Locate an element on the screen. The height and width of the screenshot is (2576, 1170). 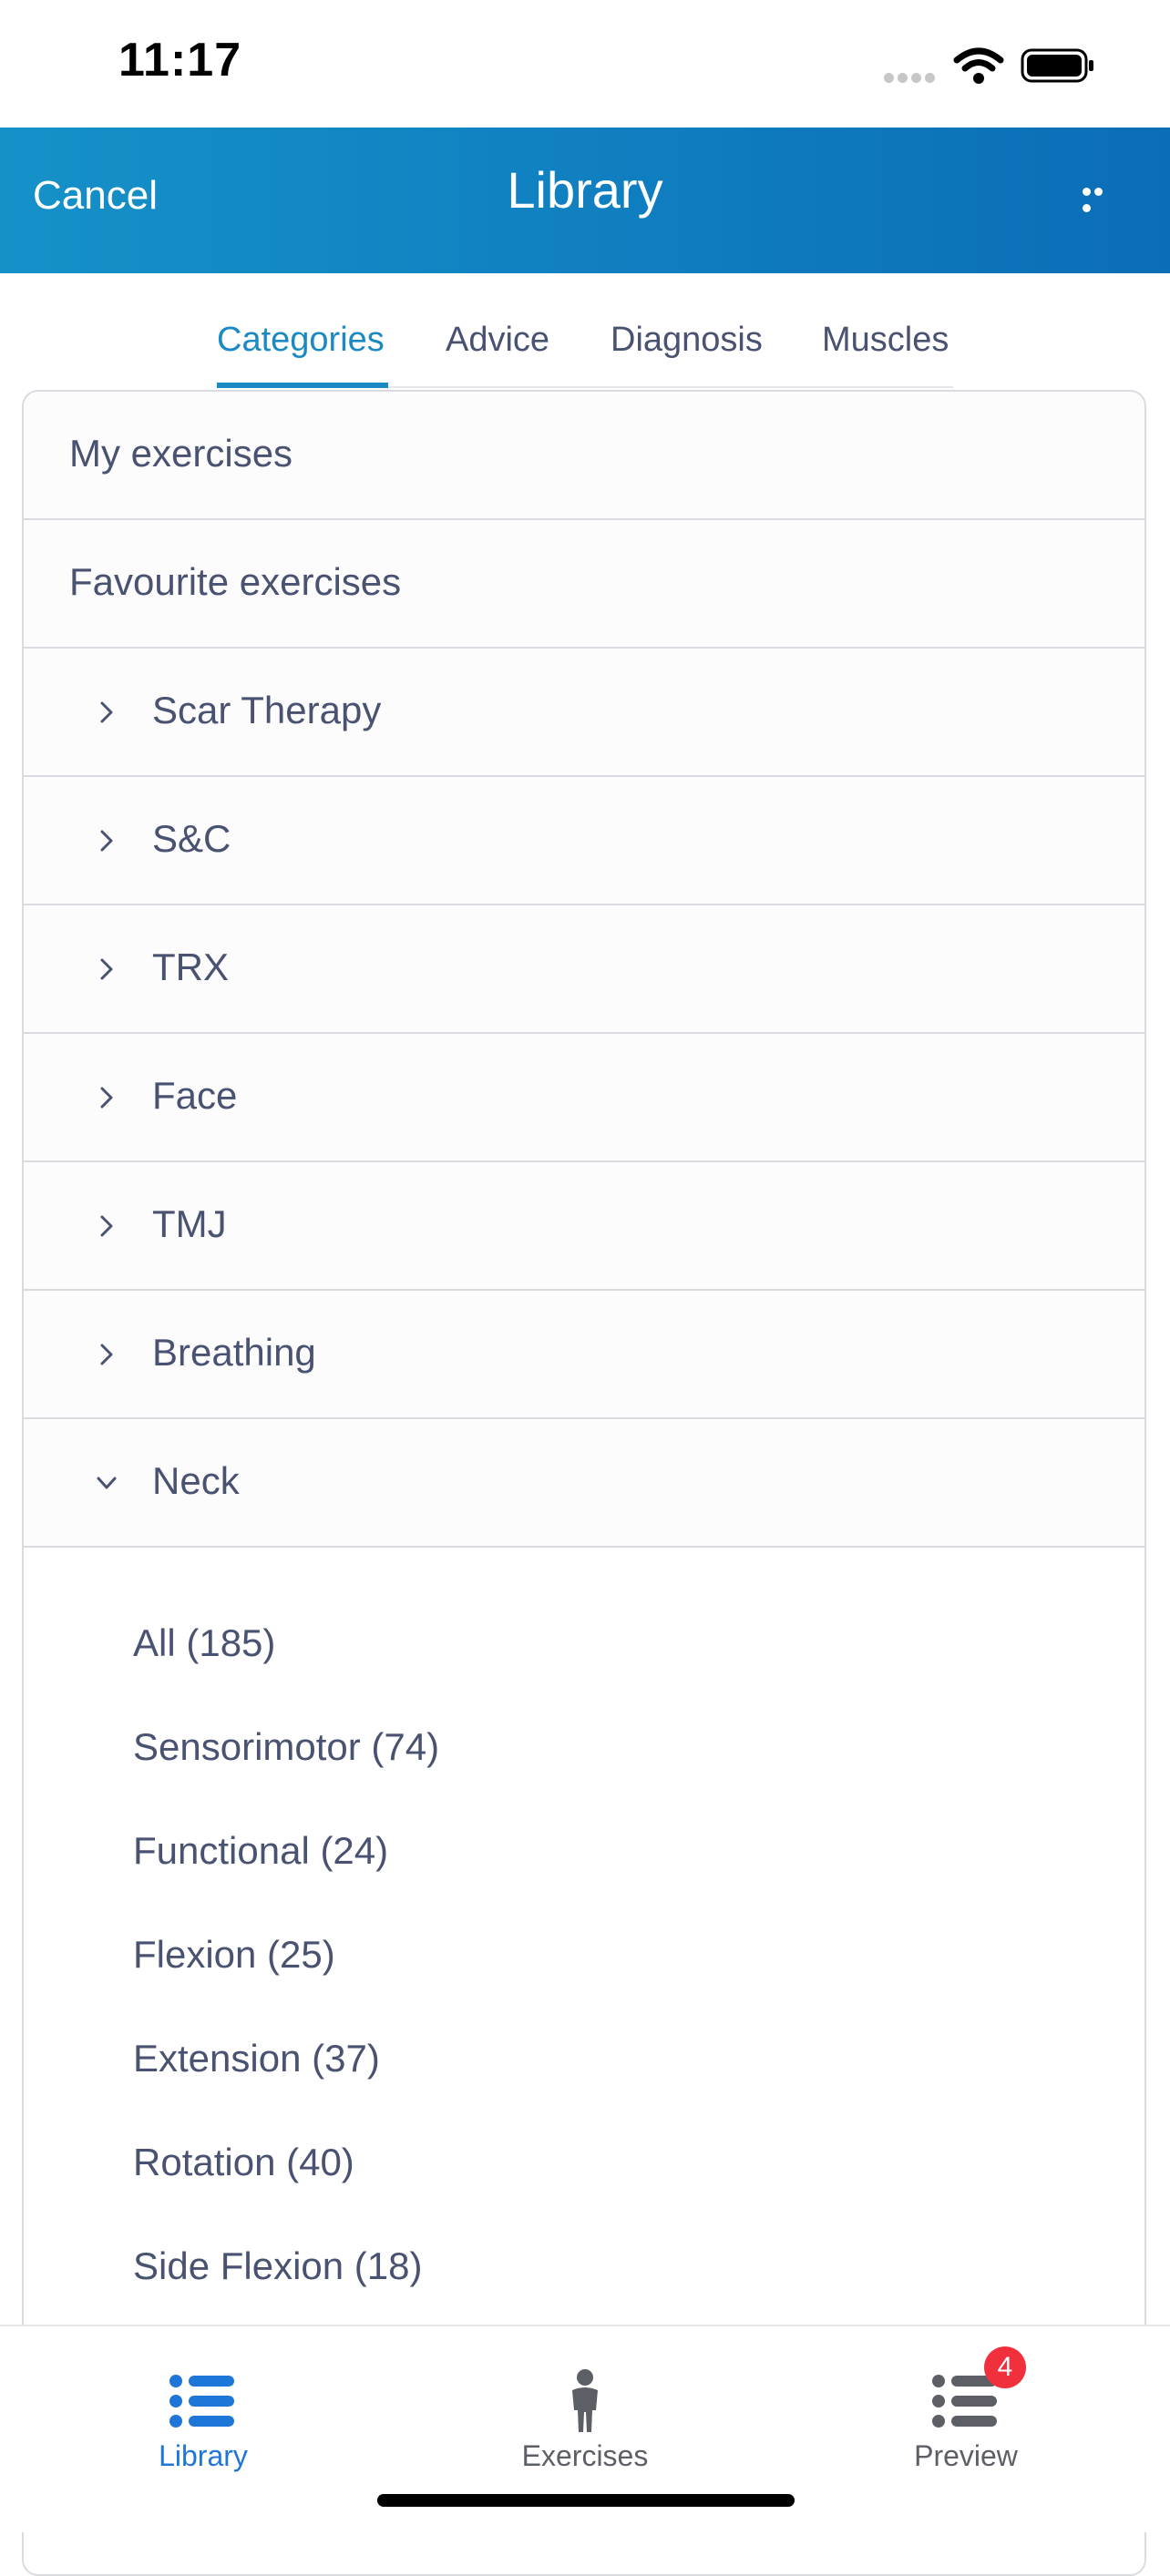
category-row-neck: Neck is located at coordinates (584, 1483).